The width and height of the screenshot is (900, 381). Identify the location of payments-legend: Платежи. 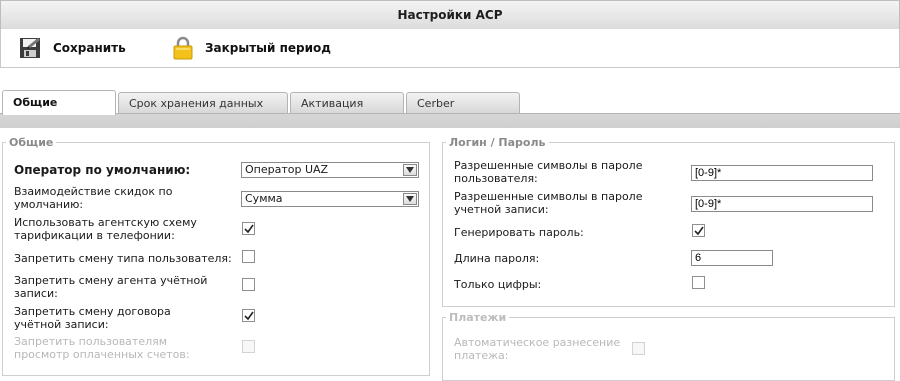
(478, 317).